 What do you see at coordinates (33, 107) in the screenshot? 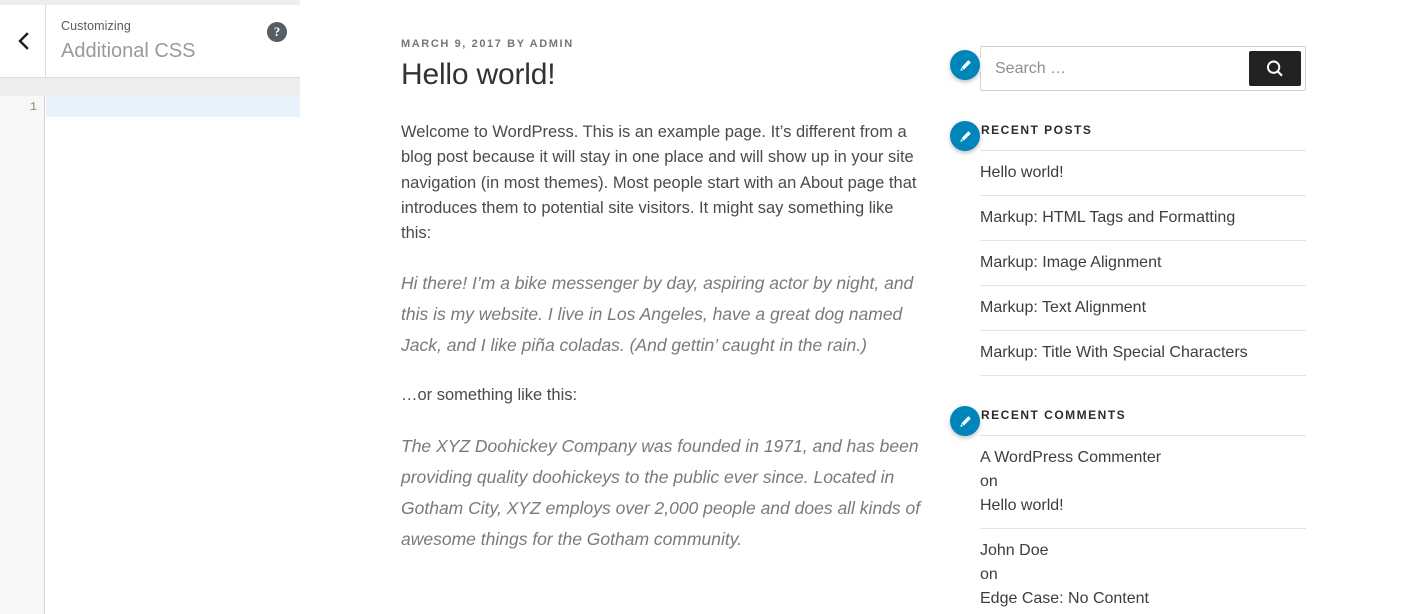
I see `line-number: 1` at bounding box center [33, 107].